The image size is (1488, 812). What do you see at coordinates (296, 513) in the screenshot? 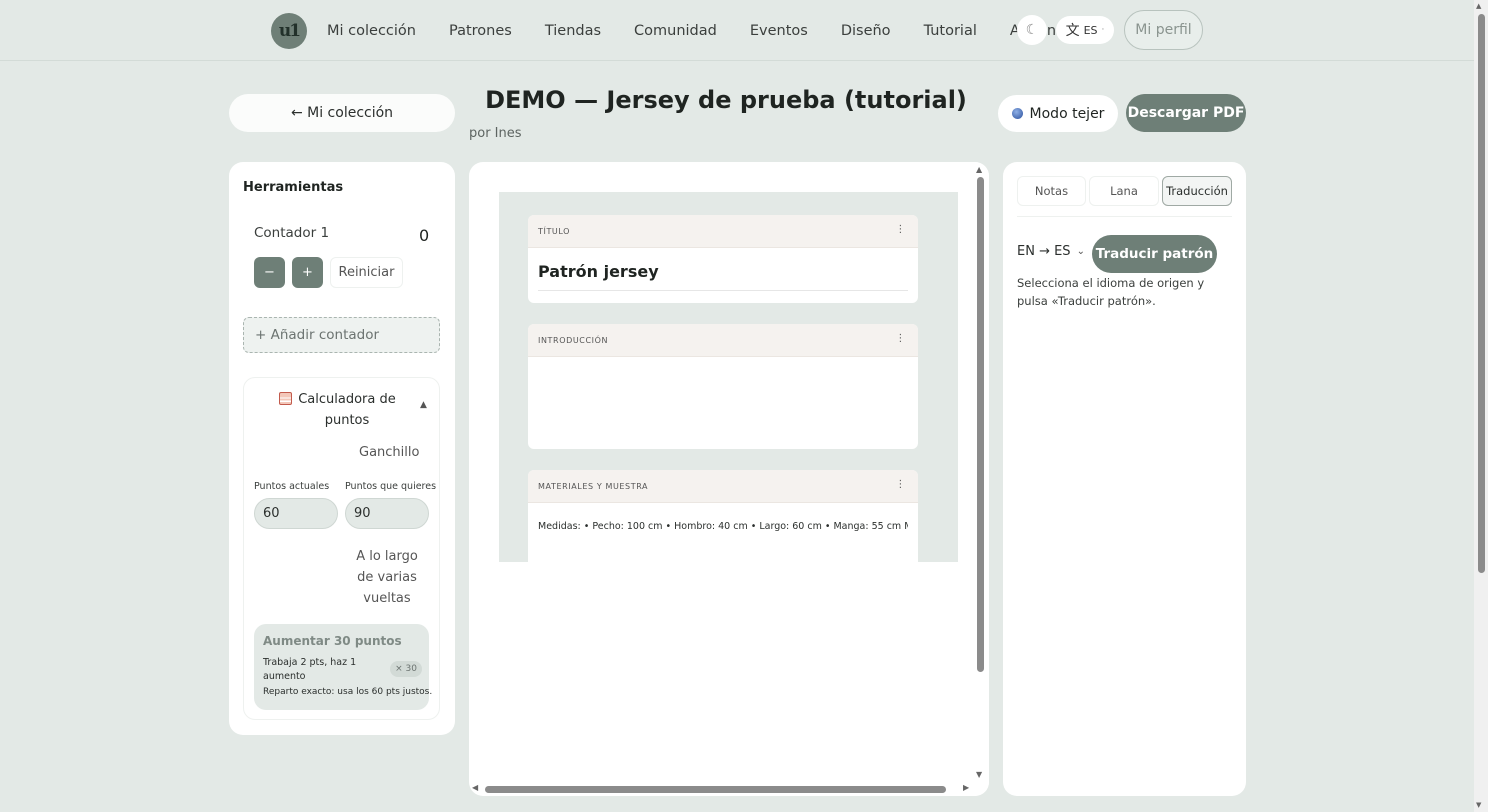
I see `current-stitches-input: 60` at bounding box center [296, 513].